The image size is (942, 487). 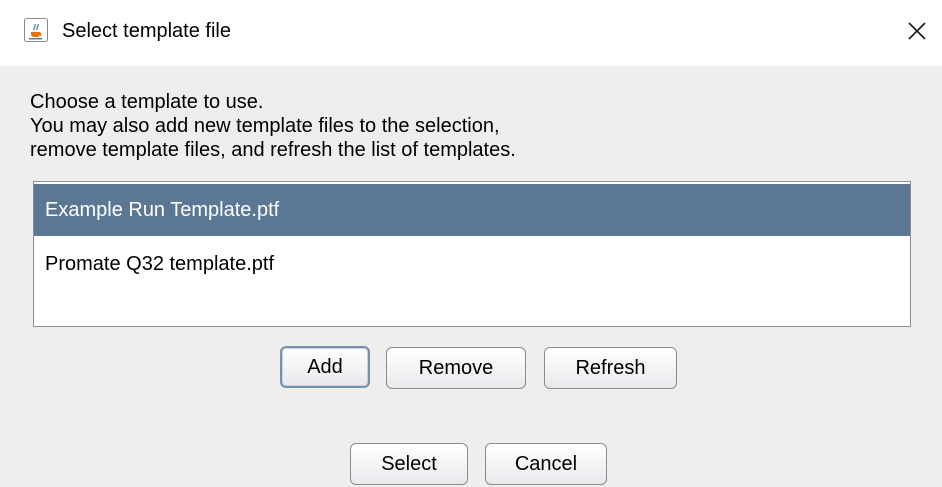 I want to click on close-button, so click(x=917, y=31).